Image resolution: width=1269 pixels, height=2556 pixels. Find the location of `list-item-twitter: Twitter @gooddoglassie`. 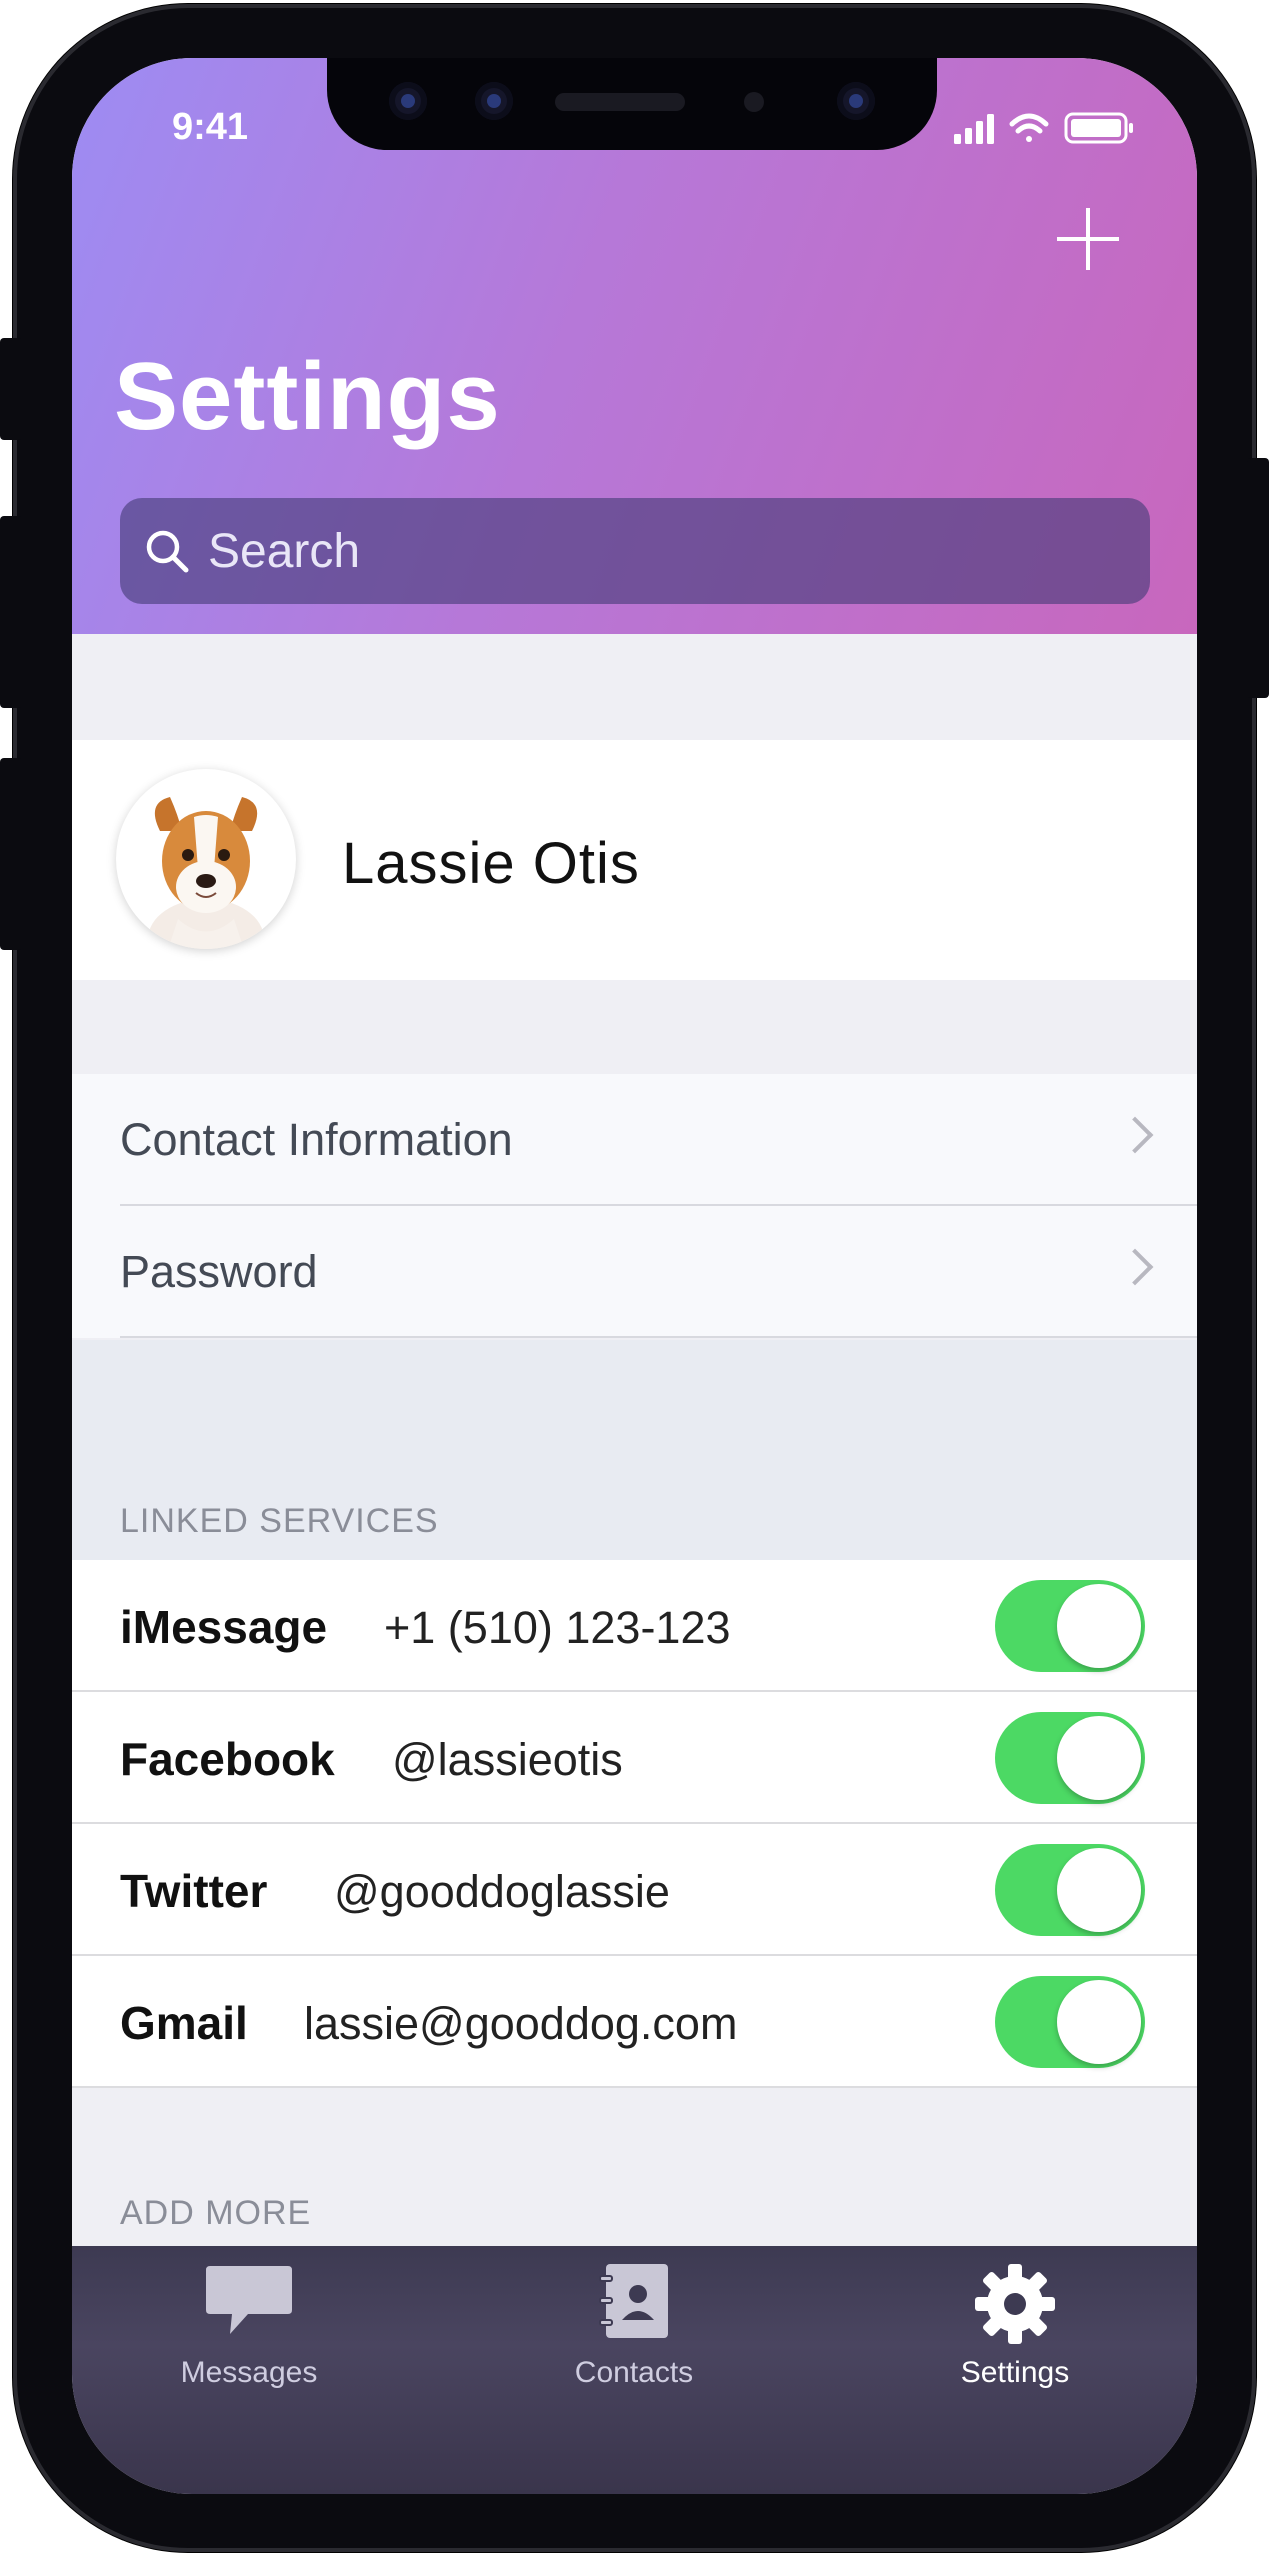

list-item-twitter: Twitter @gooddoglassie is located at coordinates (634, 1889).